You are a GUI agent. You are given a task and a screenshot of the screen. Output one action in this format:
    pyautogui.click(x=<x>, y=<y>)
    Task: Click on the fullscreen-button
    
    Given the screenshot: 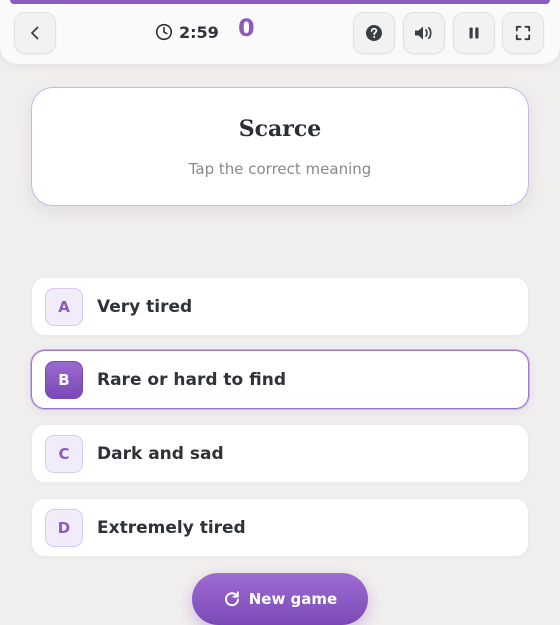 What is the action you would take?
    pyautogui.click(x=523, y=33)
    